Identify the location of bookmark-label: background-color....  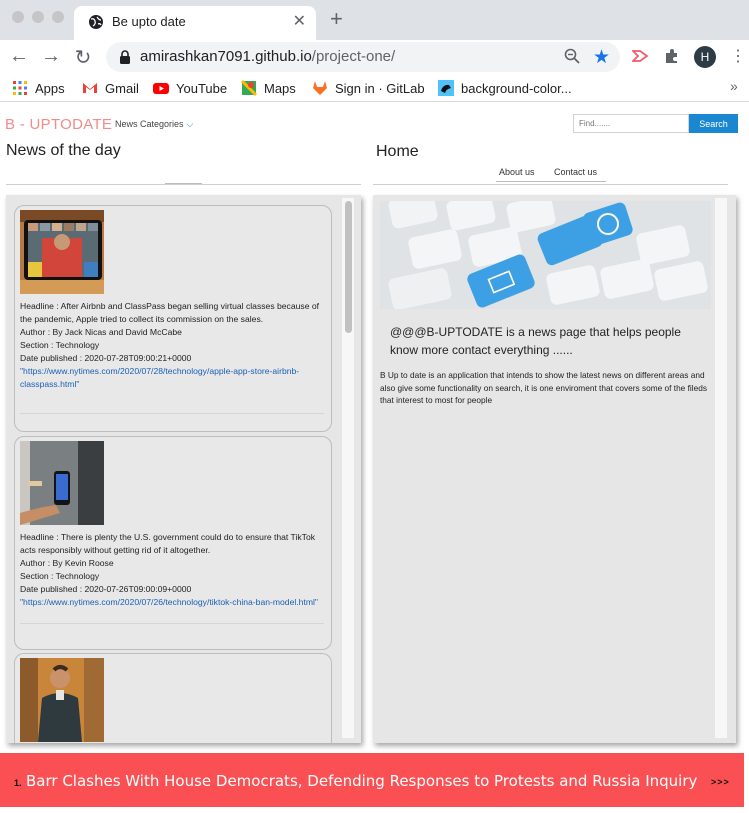
(516, 88).